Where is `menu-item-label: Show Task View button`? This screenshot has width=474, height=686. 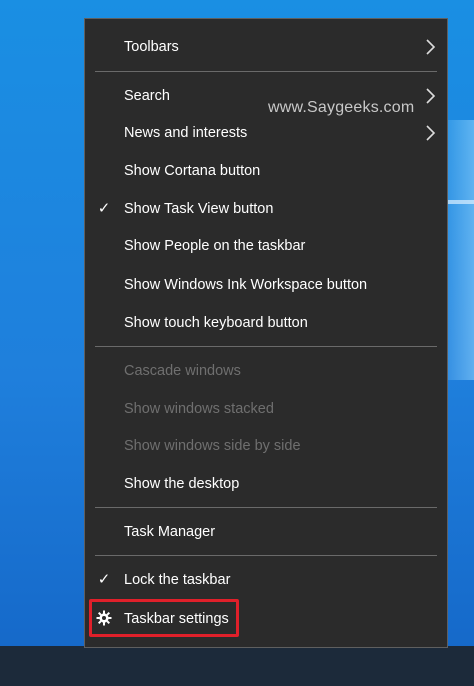 menu-item-label: Show Task View button is located at coordinates (199, 209).